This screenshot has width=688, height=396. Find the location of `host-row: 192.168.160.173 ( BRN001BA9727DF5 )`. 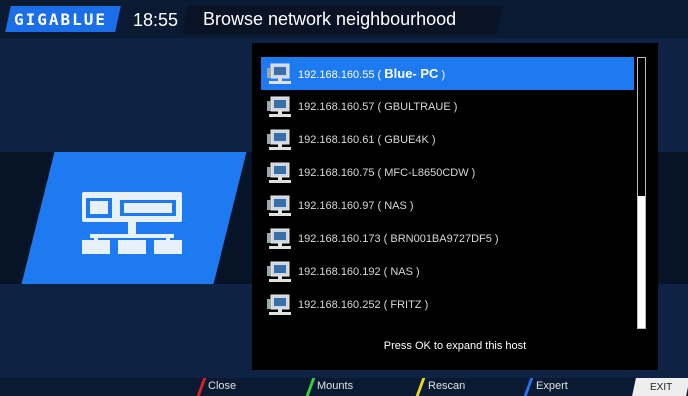

host-row: 192.168.160.173 ( BRN001BA9727DF5 ) is located at coordinates (447, 238).